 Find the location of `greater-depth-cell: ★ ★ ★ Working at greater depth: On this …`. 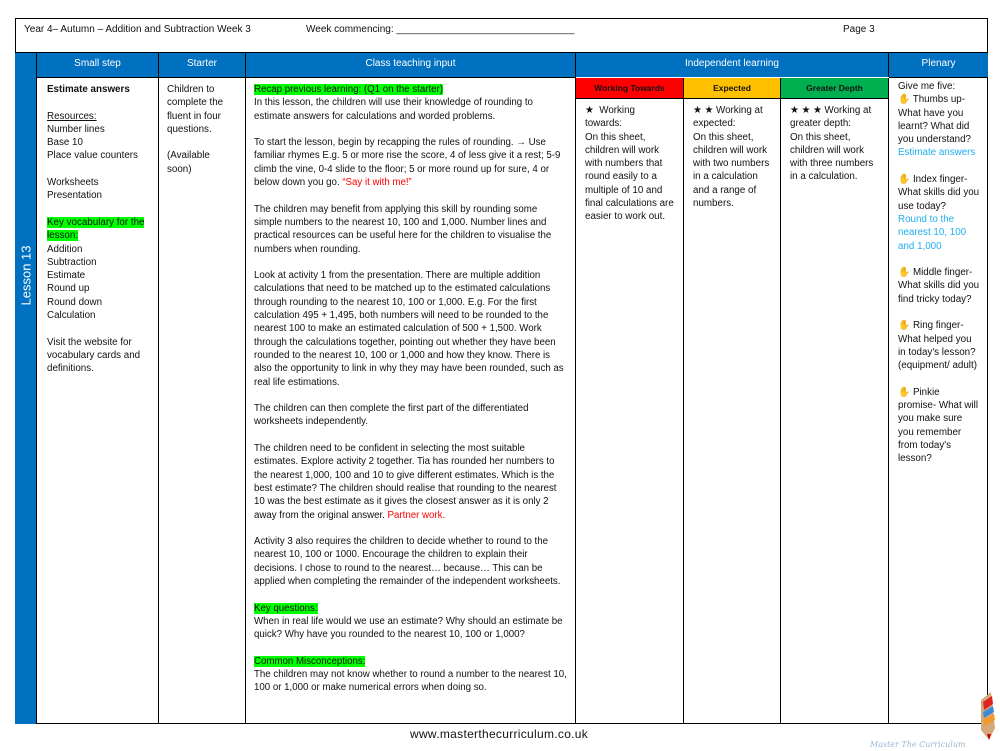

greater-depth-cell: ★ ★ ★ Working at greater depth: On this … is located at coordinates (835, 411).